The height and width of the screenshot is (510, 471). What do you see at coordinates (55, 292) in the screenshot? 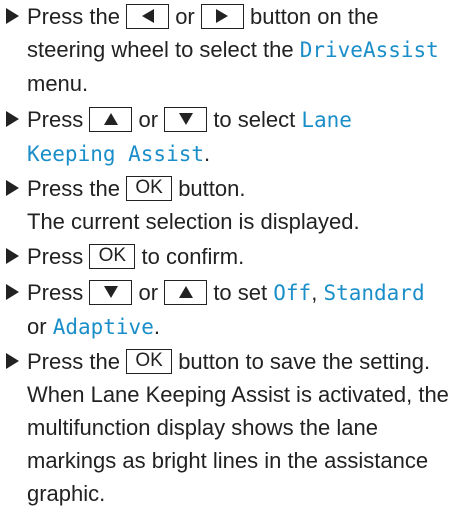
I see `step-5-text-a: Press` at bounding box center [55, 292].